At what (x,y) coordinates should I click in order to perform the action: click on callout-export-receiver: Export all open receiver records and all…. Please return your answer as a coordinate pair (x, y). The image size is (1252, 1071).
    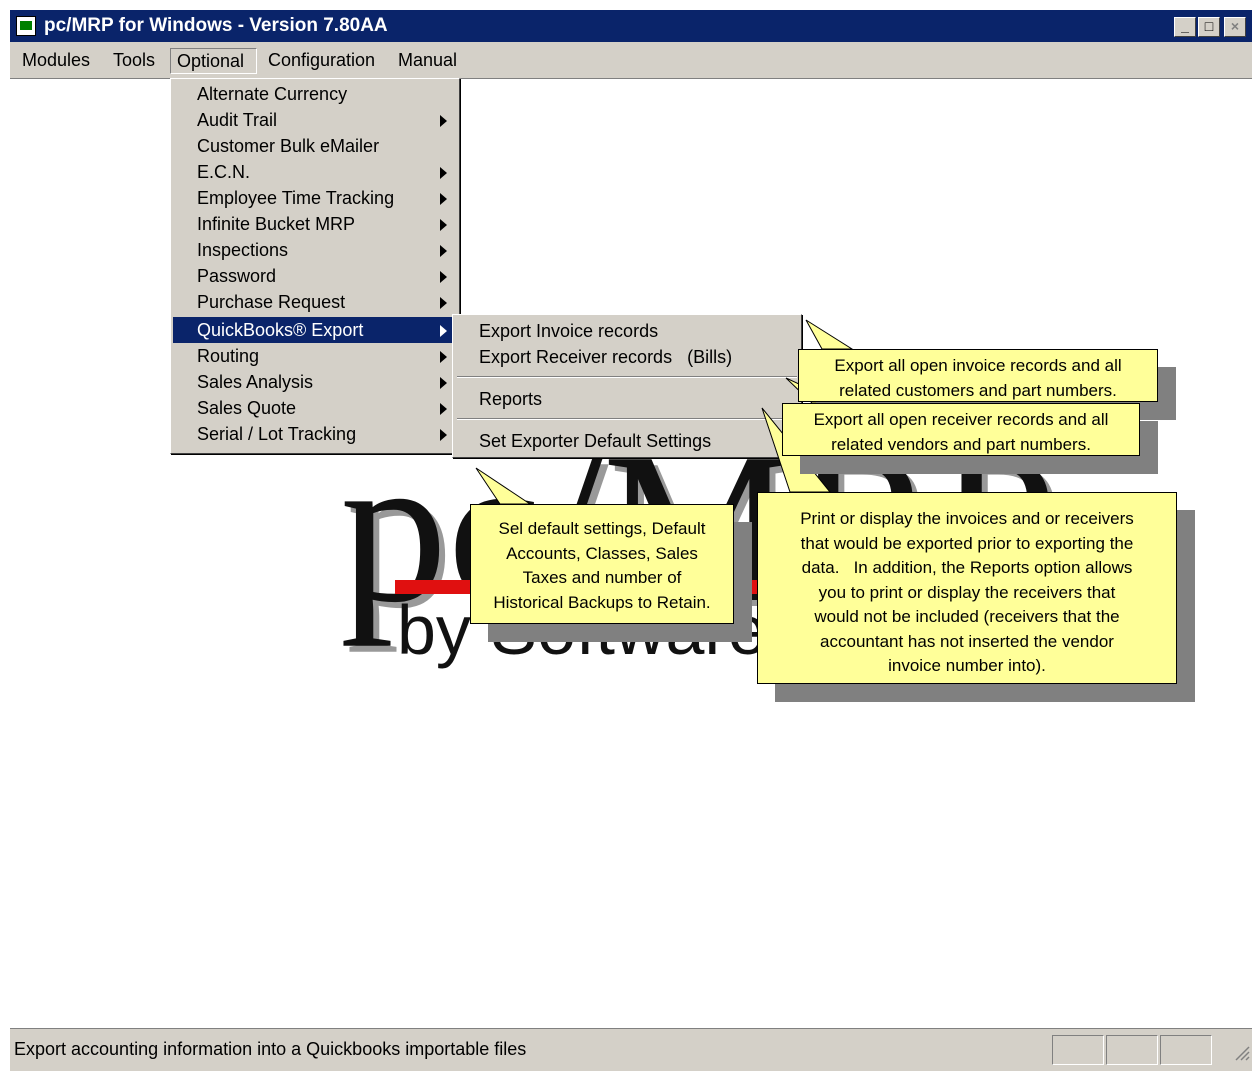
    Looking at the image, I should click on (961, 429).